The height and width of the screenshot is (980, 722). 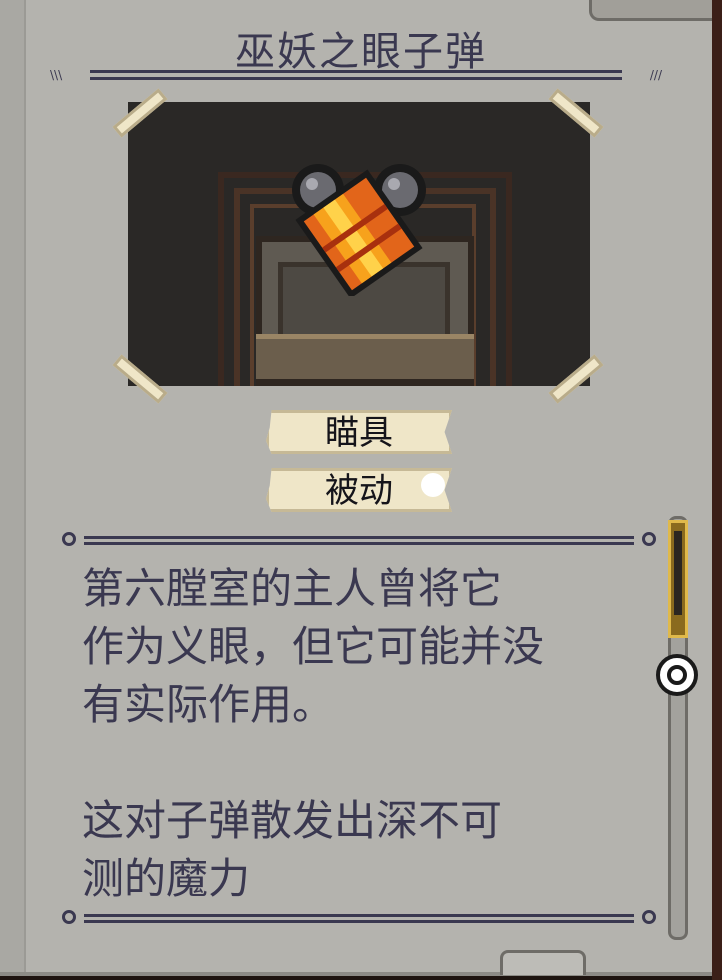 What do you see at coordinates (359, 917) in the screenshot?
I see `description-bottom-rule` at bounding box center [359, 917].